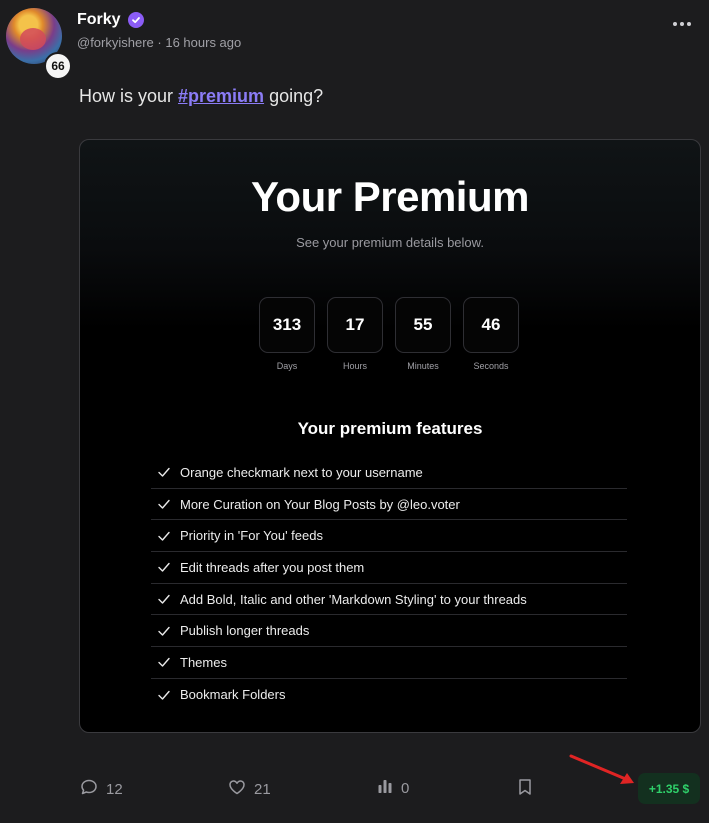 Image resolution: width=709 pixels, height=823 pixels. Describe the element at coordinates (101, 789) in the screenshot. I see `comment-button: 12` at that location.